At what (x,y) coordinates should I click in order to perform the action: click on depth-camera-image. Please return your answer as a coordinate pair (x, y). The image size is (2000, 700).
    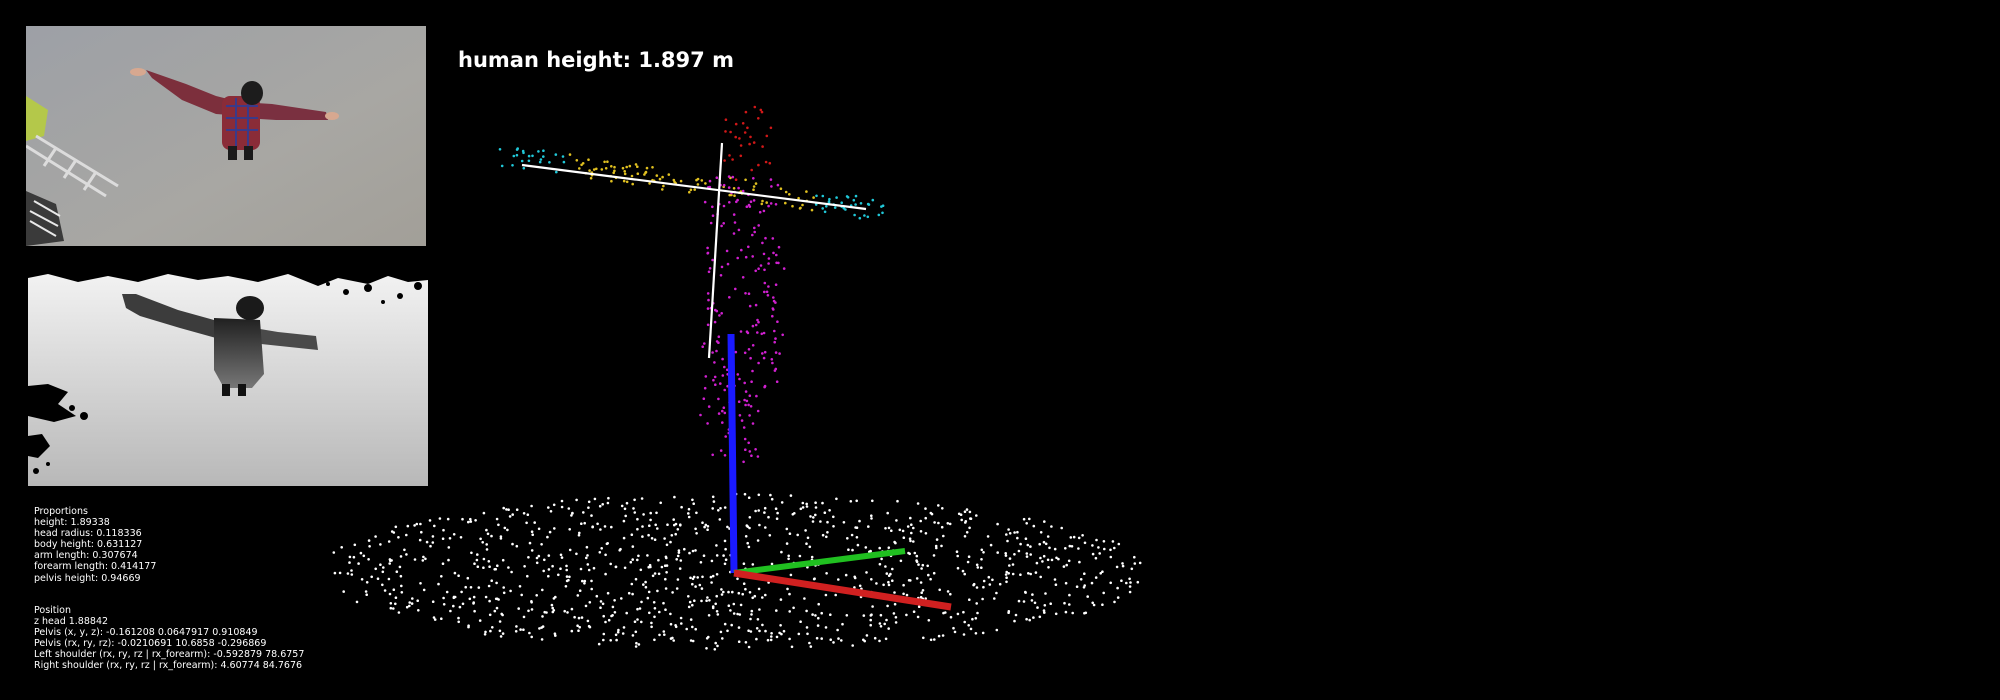
    Looking at the image, I should click on (228, 376).